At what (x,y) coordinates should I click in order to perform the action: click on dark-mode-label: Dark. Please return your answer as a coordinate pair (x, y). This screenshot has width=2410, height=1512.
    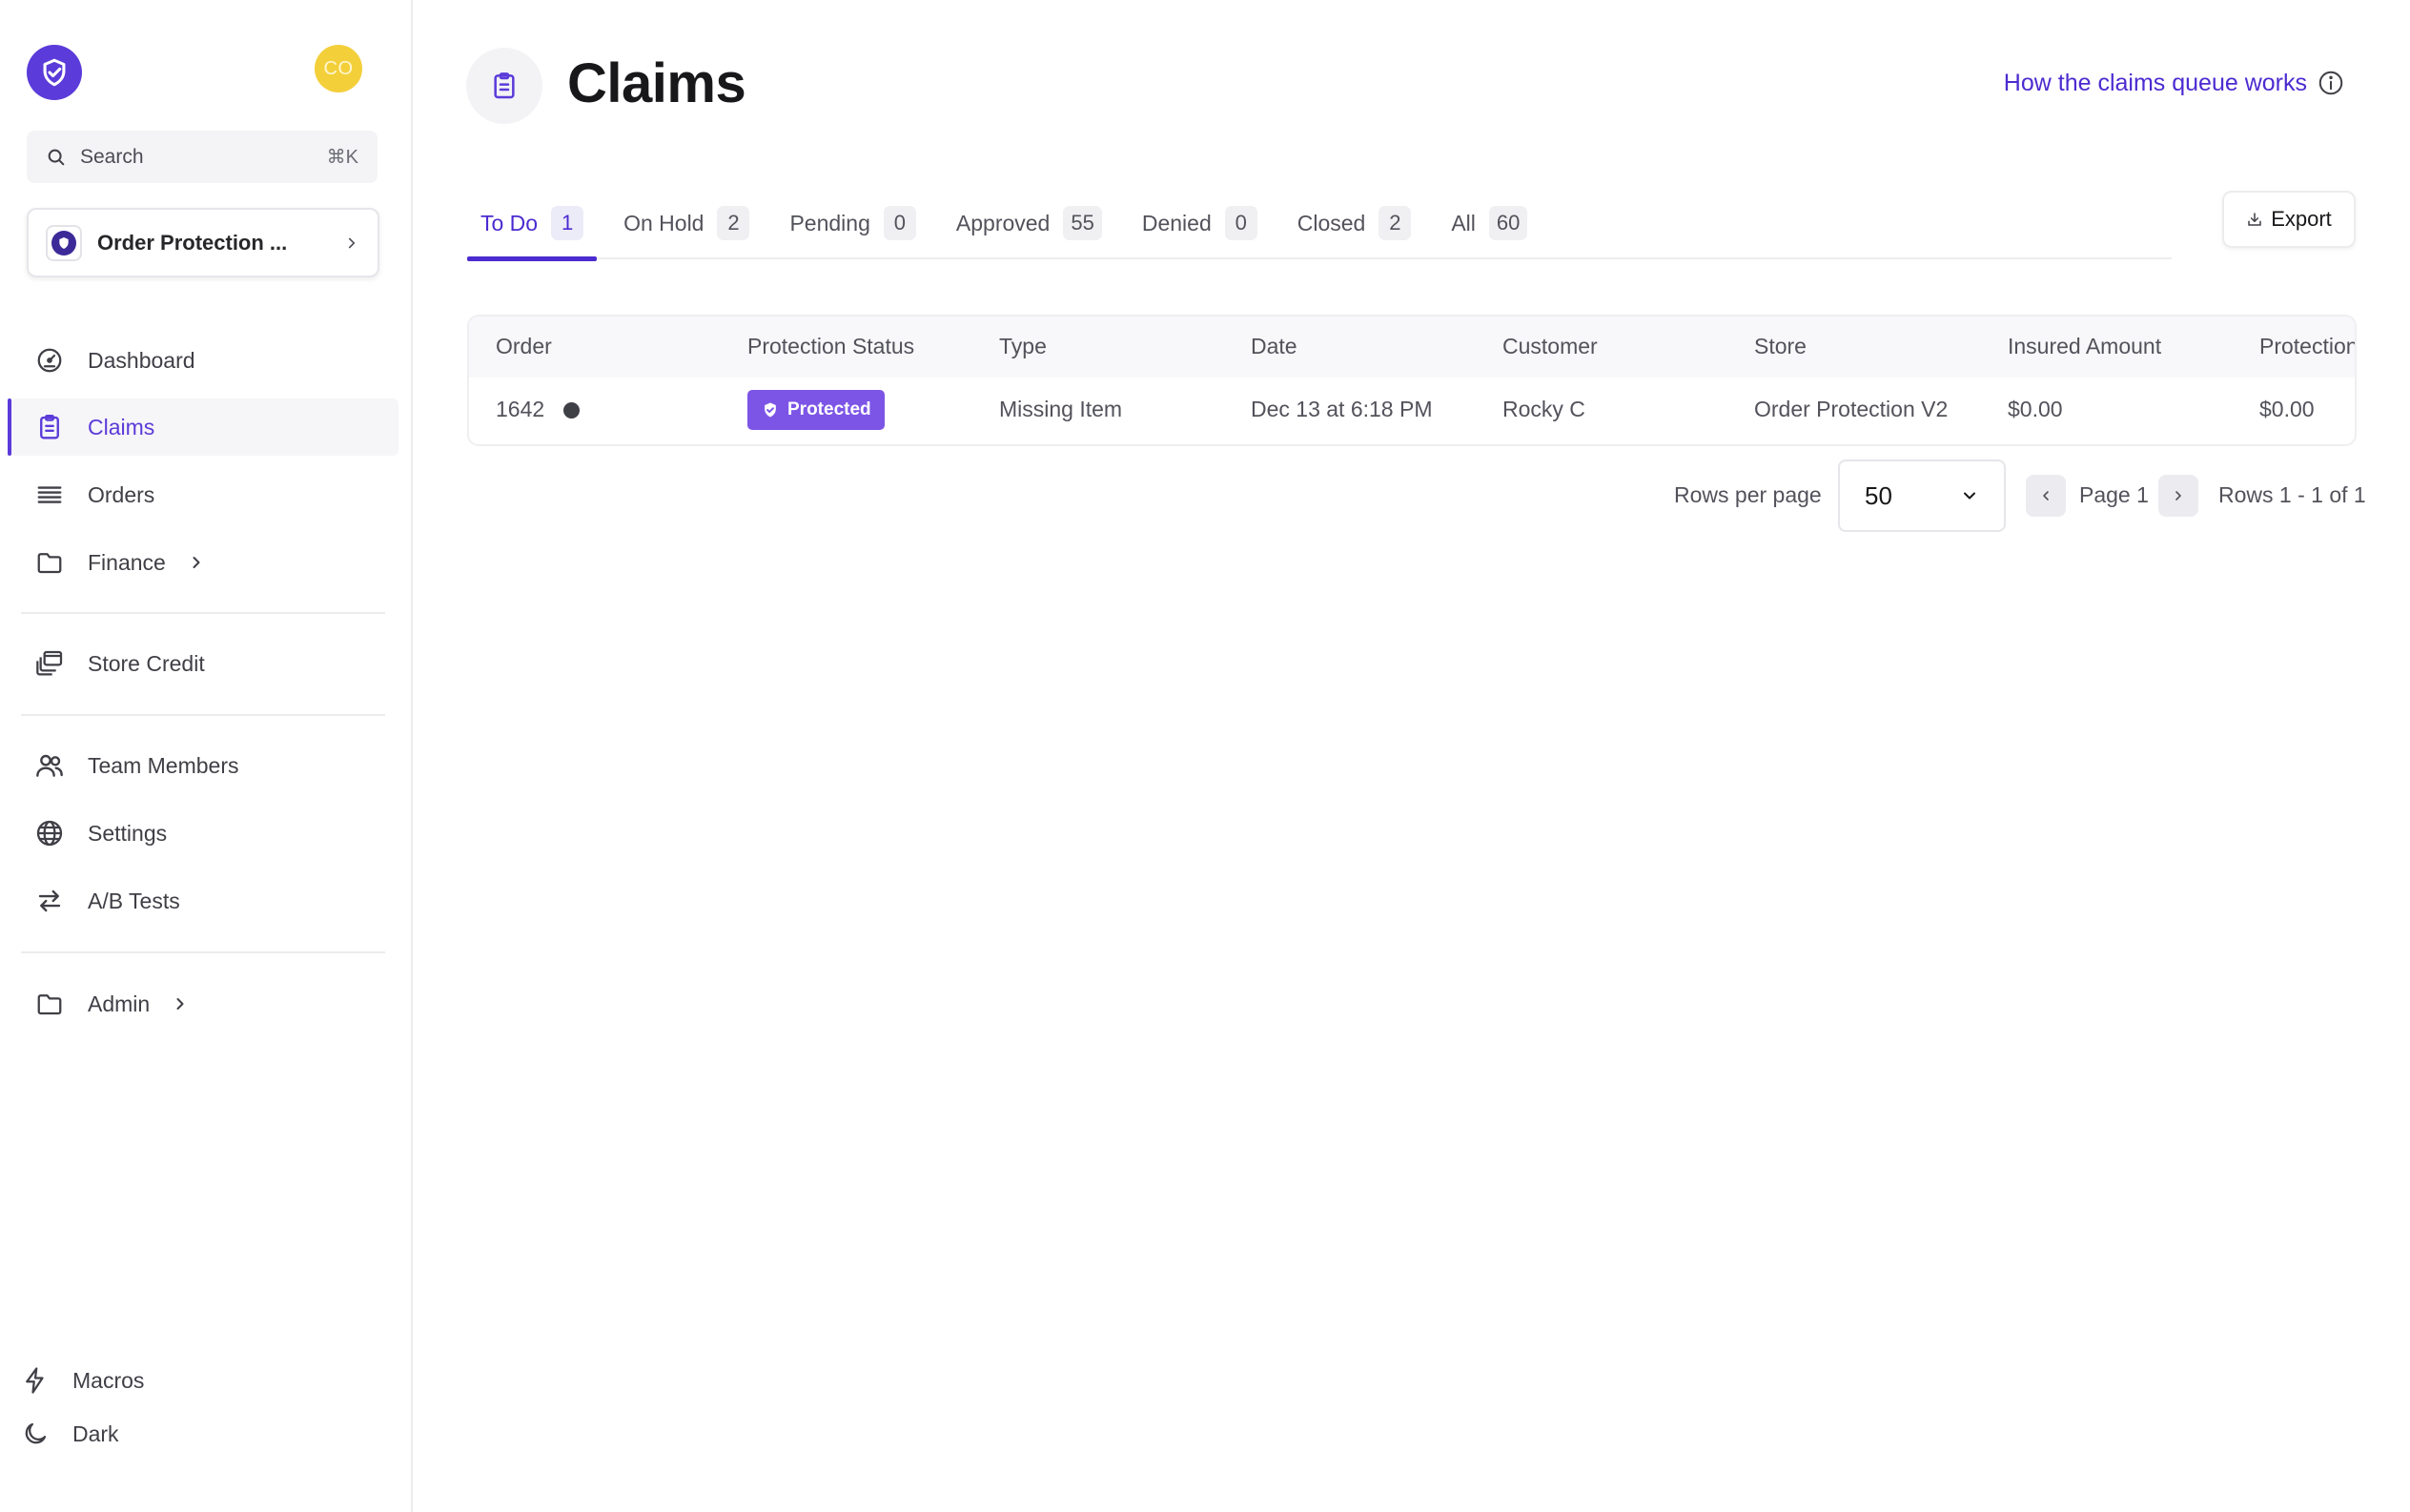
    Looking at the image, I should click on (95, 1433).